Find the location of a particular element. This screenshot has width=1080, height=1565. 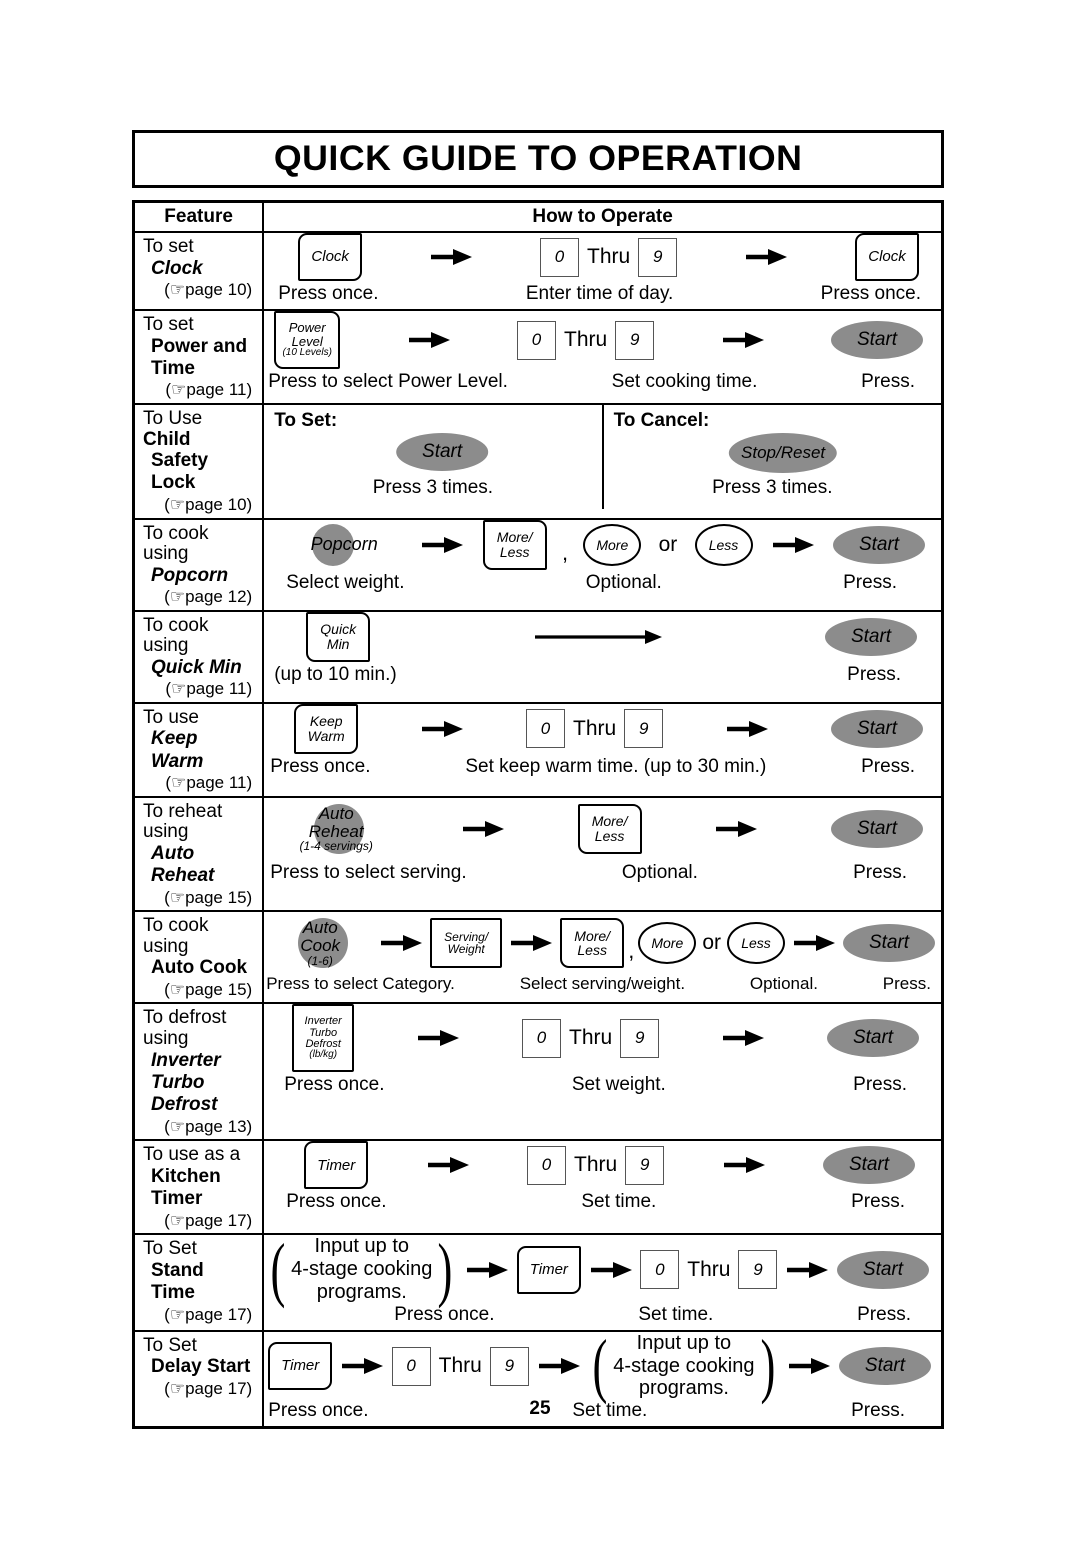

feature-cell-clock: To set Clock (☞page 10) is located at coordinates (198, 271).